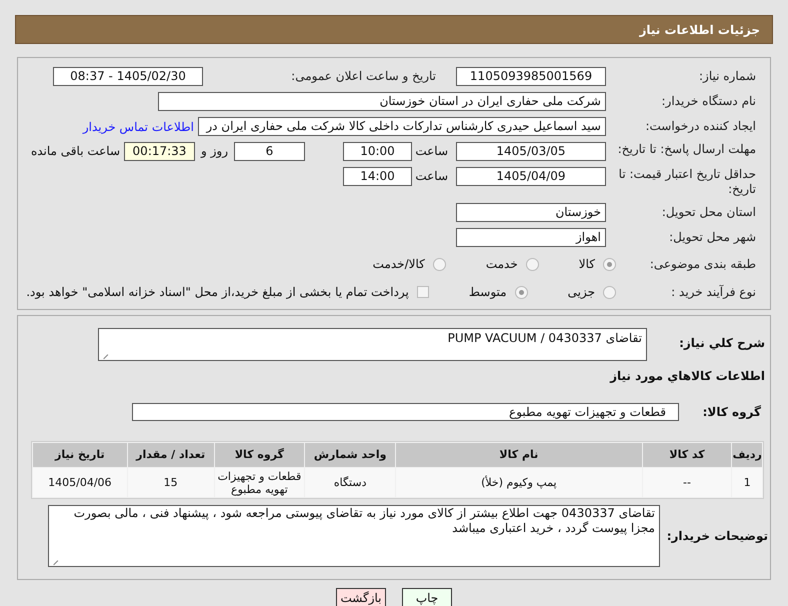  I want to click on table-cell: --, so click(687, 482).